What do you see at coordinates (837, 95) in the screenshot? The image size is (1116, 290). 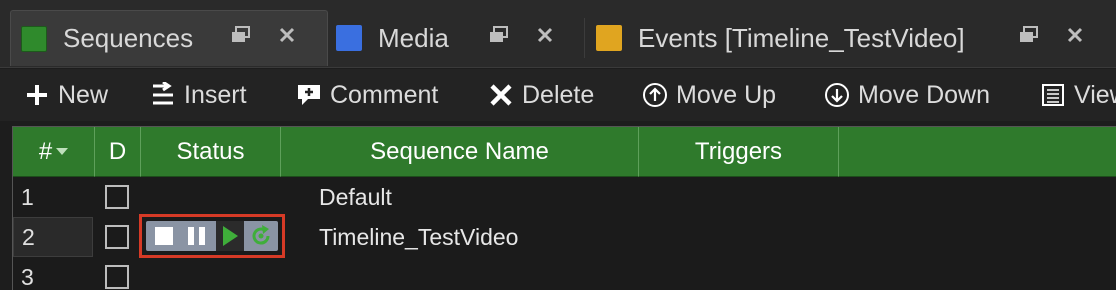 I see `arrow-down-circle-icon` at bounding box center [837, 95].